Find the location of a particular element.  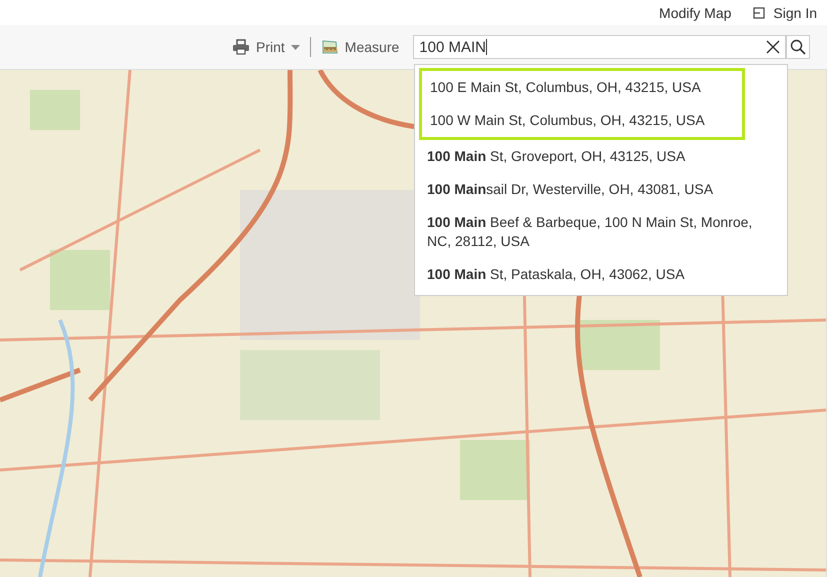

suggestion-item: 100 Main St, Pataskala, OH, 43062, USA is located at coordinates (603, 274).